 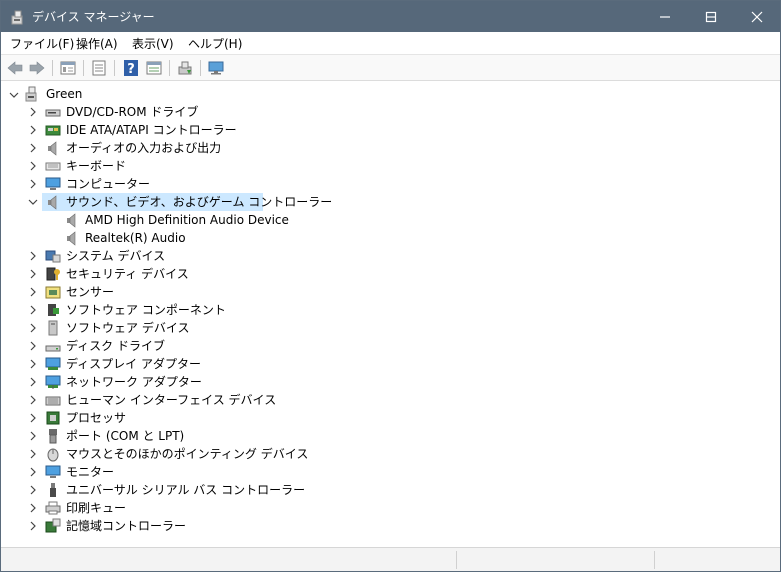 What do you see at coordinates (757, 16) in the screenshot?
I see `close-button` at bounding box center [757, 16].